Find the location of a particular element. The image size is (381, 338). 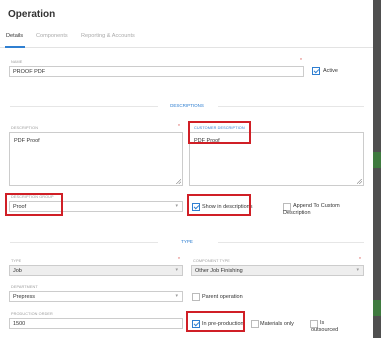

in-pre-production-checkbox is located at coordinates (196, 324).